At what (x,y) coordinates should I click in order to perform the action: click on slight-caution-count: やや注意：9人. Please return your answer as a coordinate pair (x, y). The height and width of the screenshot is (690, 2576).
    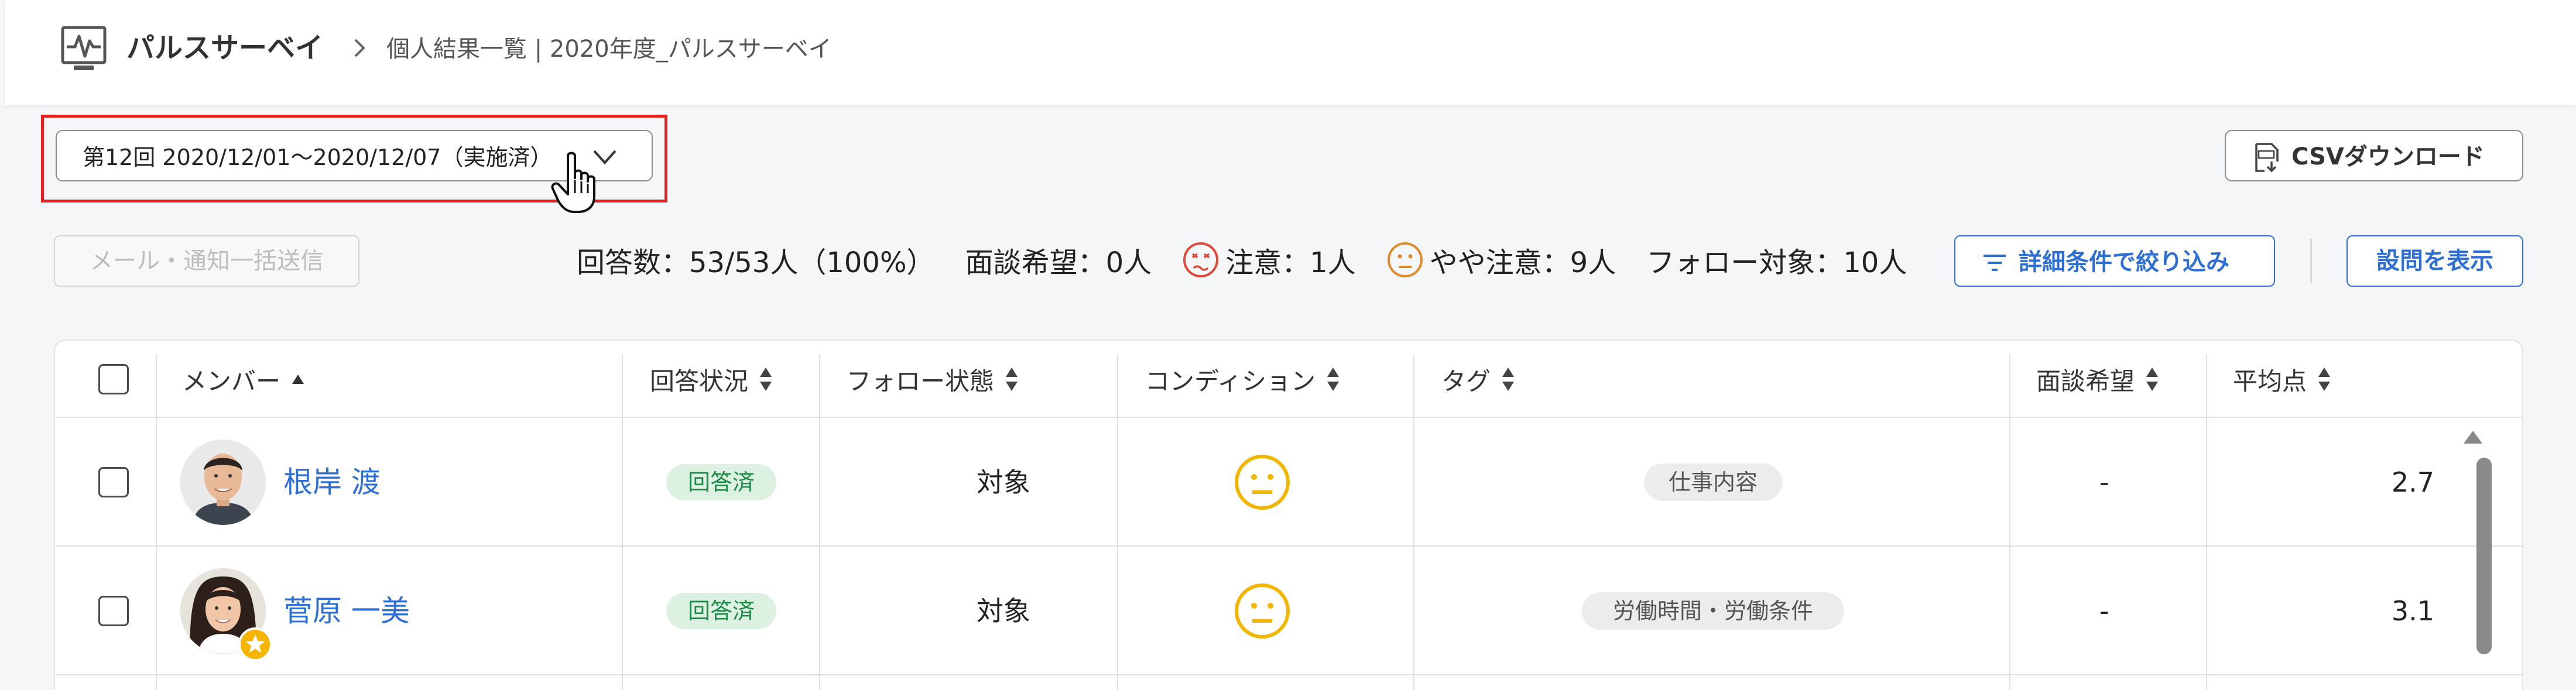
    Looking at the image, I should click on (1501, 259).